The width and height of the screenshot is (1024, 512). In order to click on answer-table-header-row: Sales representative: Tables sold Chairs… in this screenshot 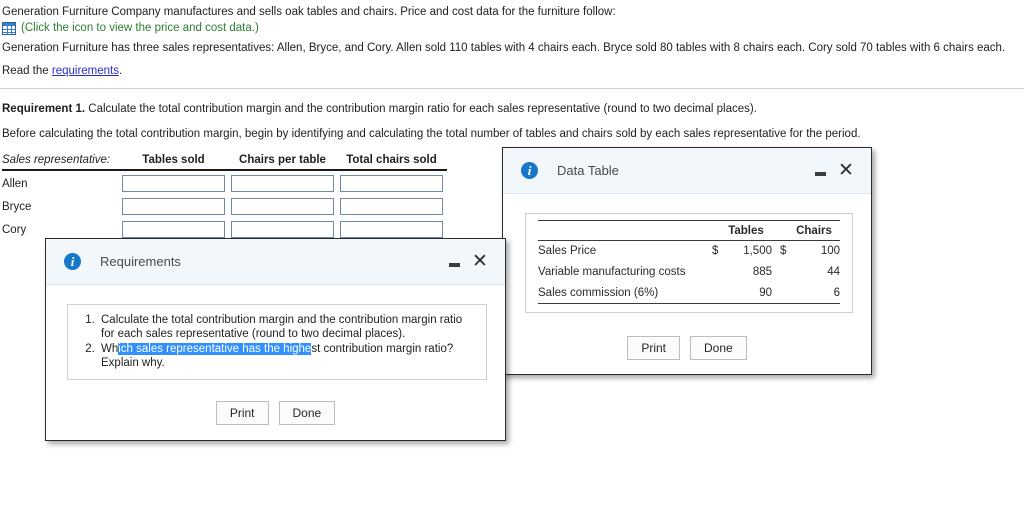, I will do `click(224, 160)`.